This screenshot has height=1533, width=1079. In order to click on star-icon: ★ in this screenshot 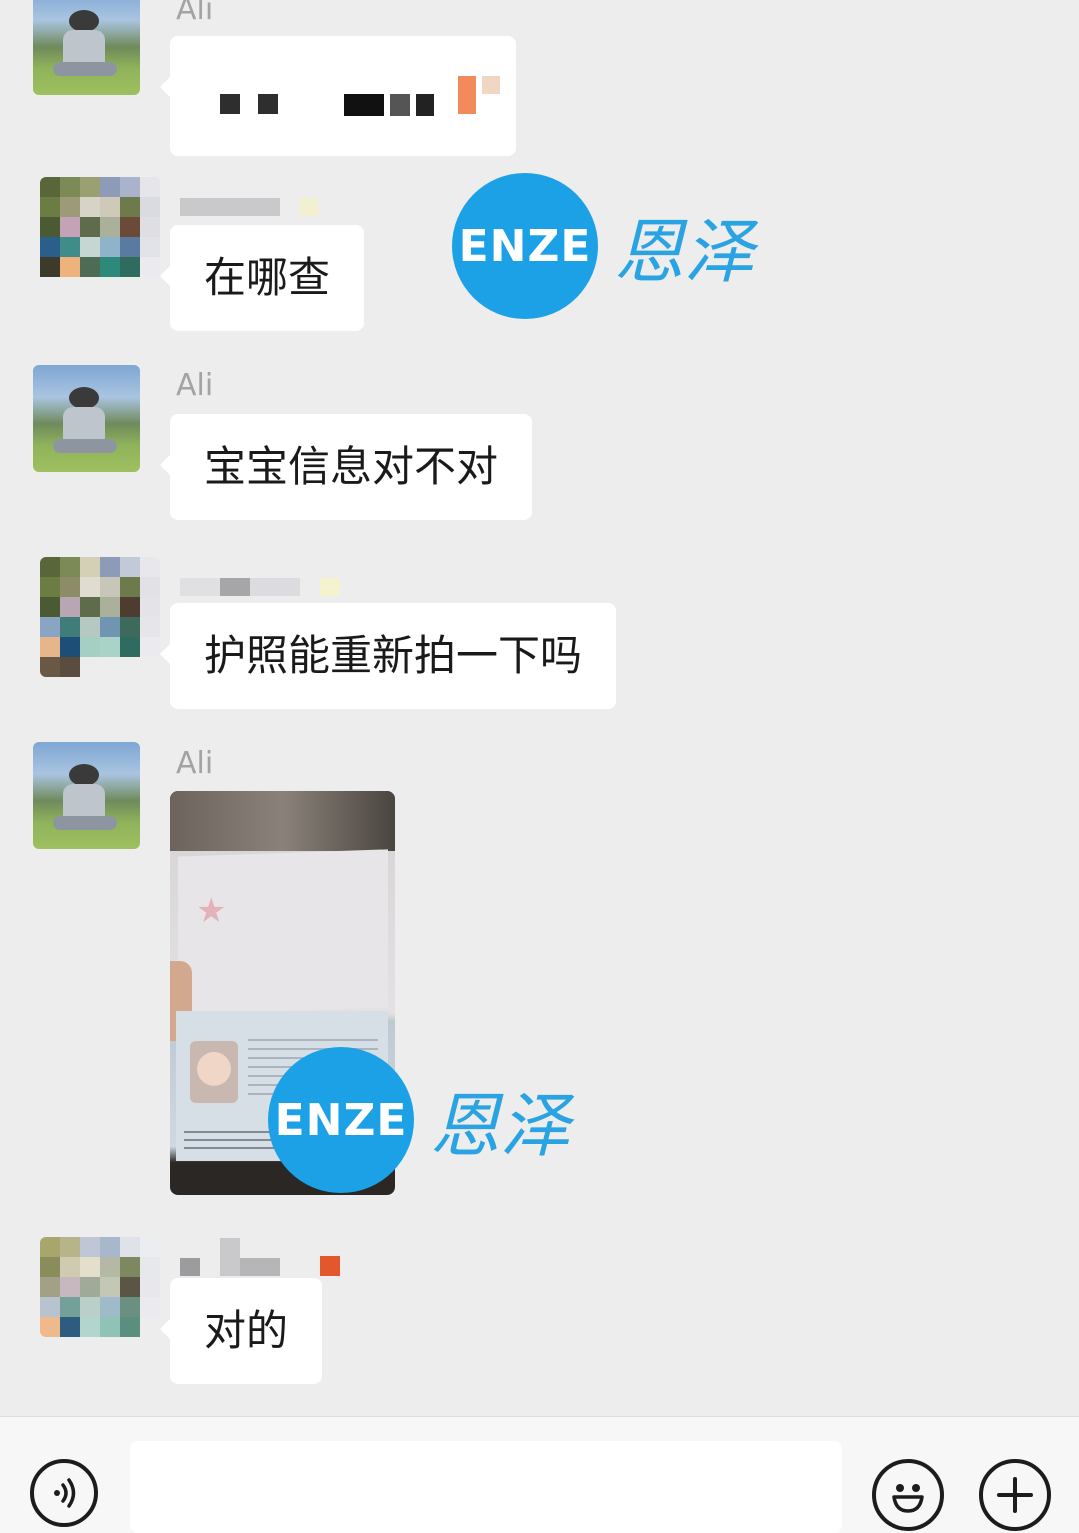, I will do `click(211, 911)`.